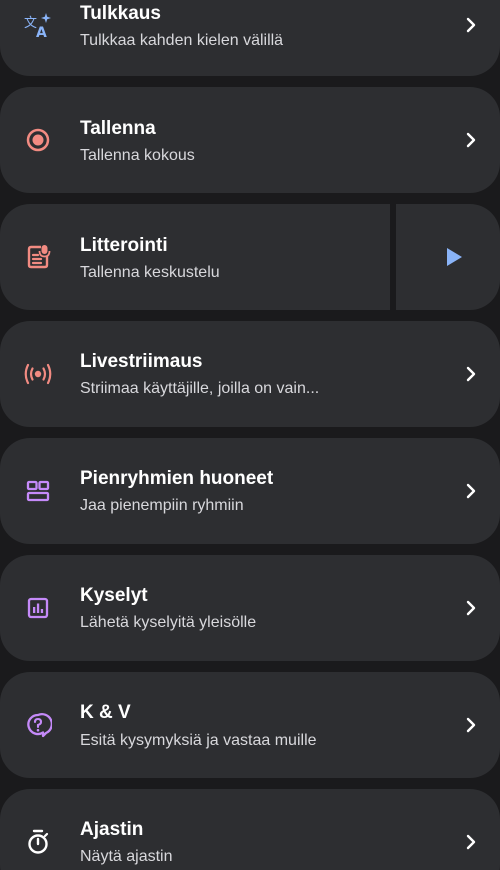 Image resolution: width=500 pixels, height=870 pixels. I want to click on activity-subtitle: Tallenna keskustelu, so click(150, 272).